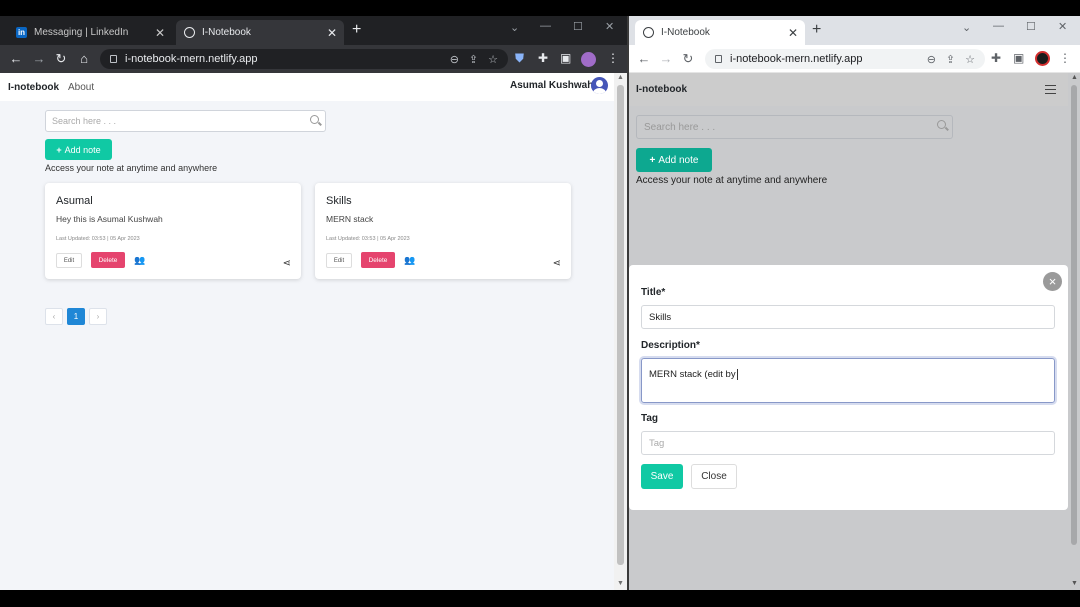  Describe the element at coordinates (339, 201) in the screenshot. I see `note-title: Skills` at that location.